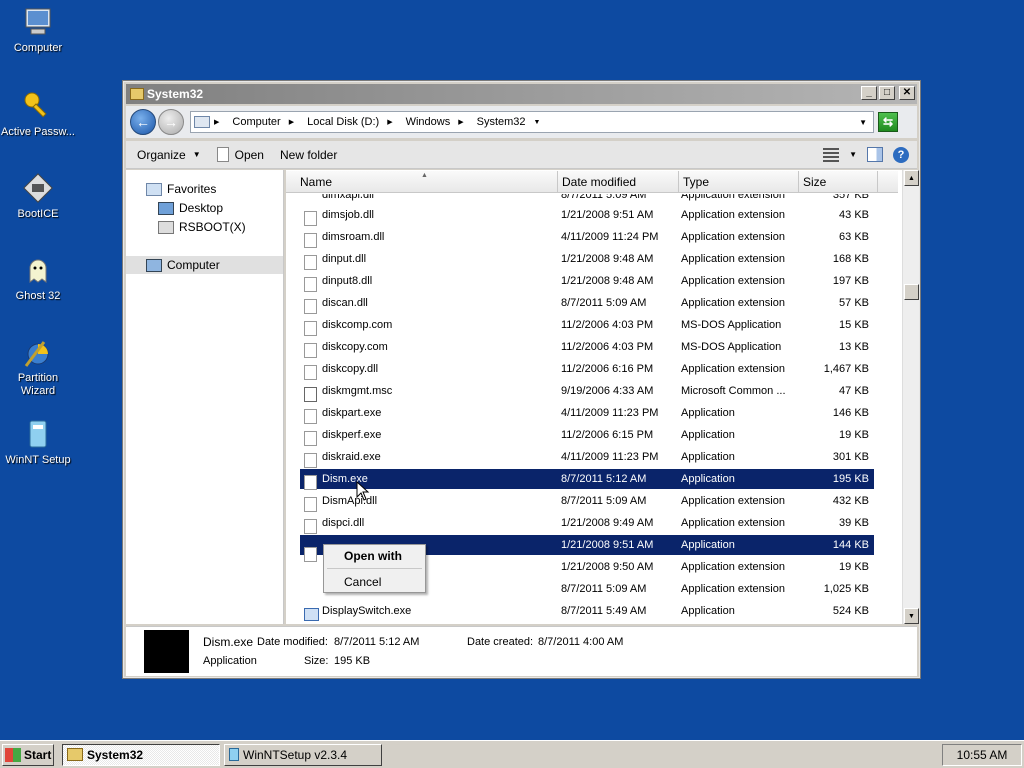 The height and width of the screenshot is (768, 1024). Describe the element at coordinates (228, 642) in the screenshot. I see `detail-filename: Dism.exe` at that location.